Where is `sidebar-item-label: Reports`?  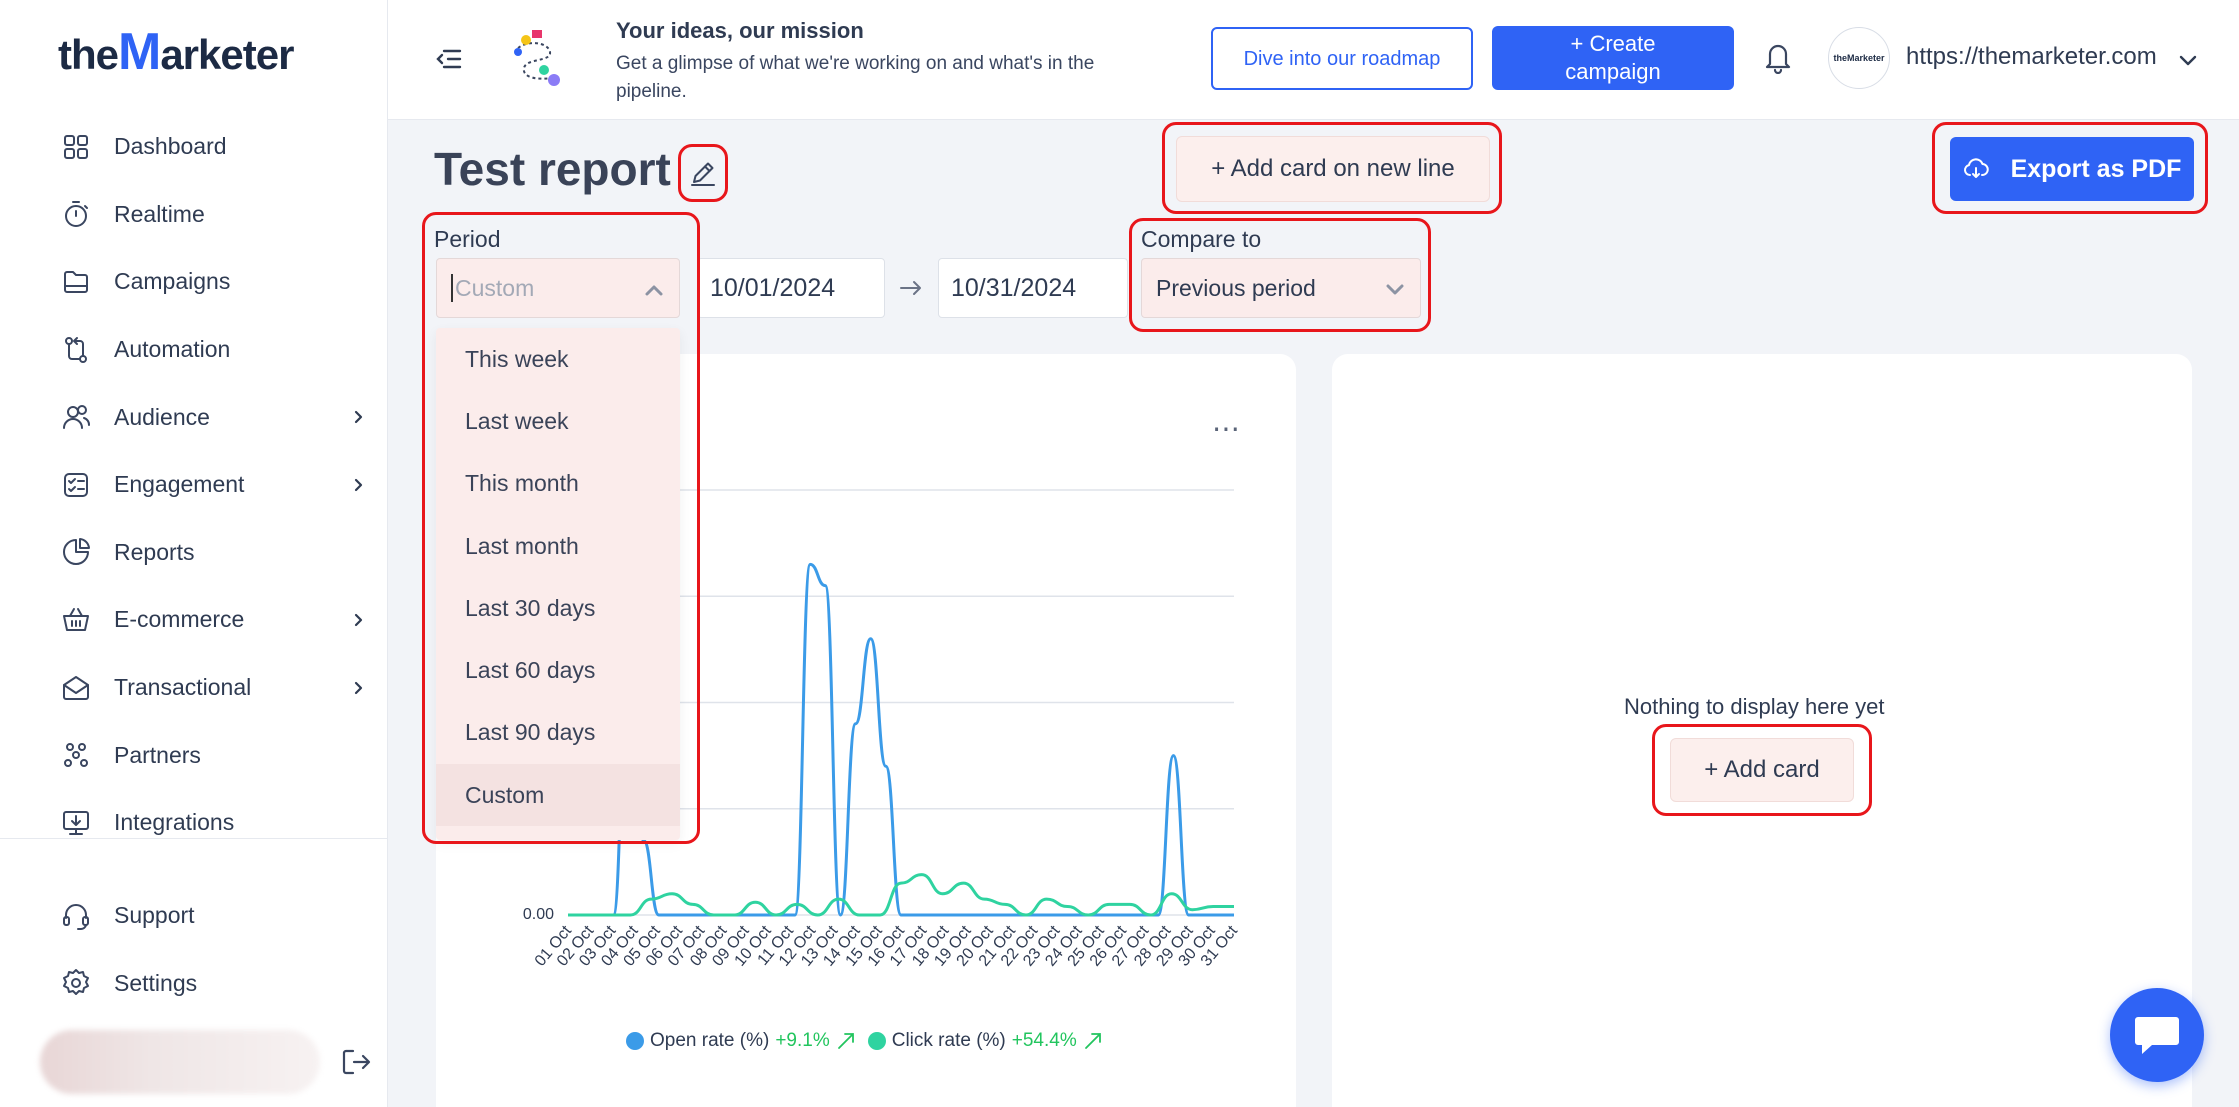
sidebar-item-label: Reports is located at coordinates (154, 551).